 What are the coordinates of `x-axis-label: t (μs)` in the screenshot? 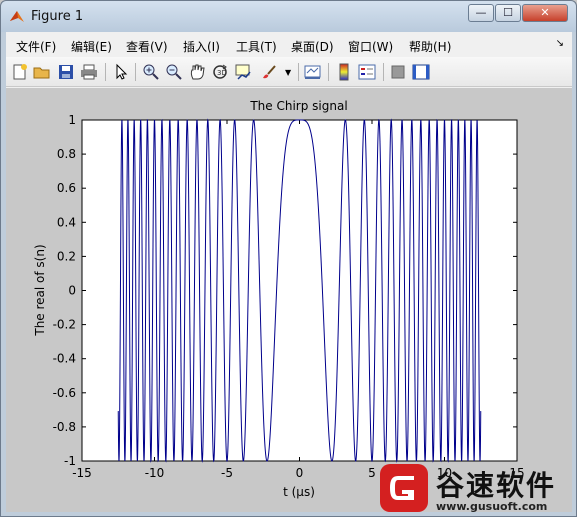 It's located at (299, 492).